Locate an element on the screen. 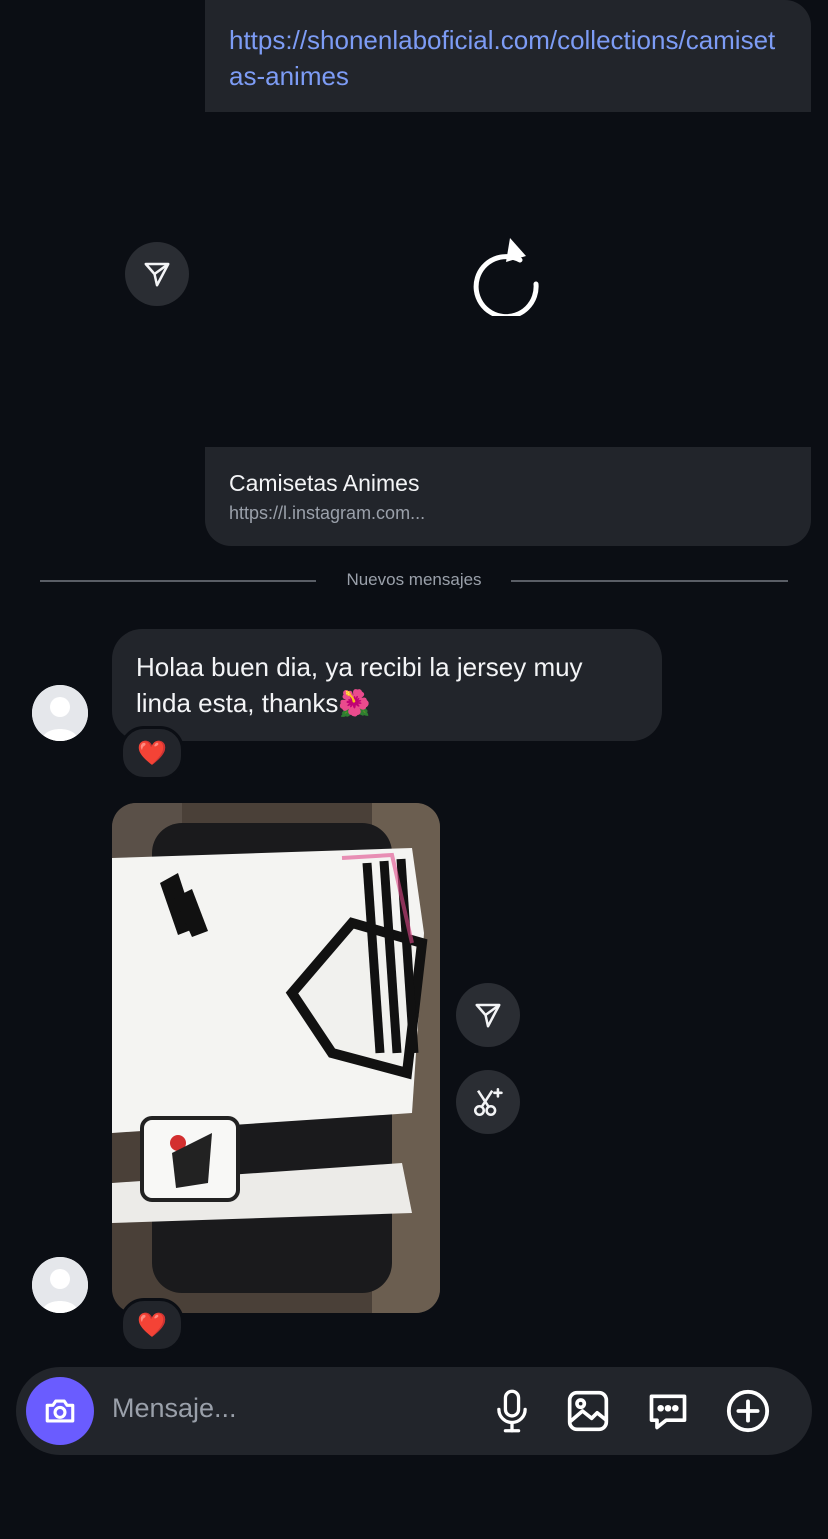 The height and width of the screenshot is (1539, 828). ai-edit-button is located at coordinates (488, 1102).